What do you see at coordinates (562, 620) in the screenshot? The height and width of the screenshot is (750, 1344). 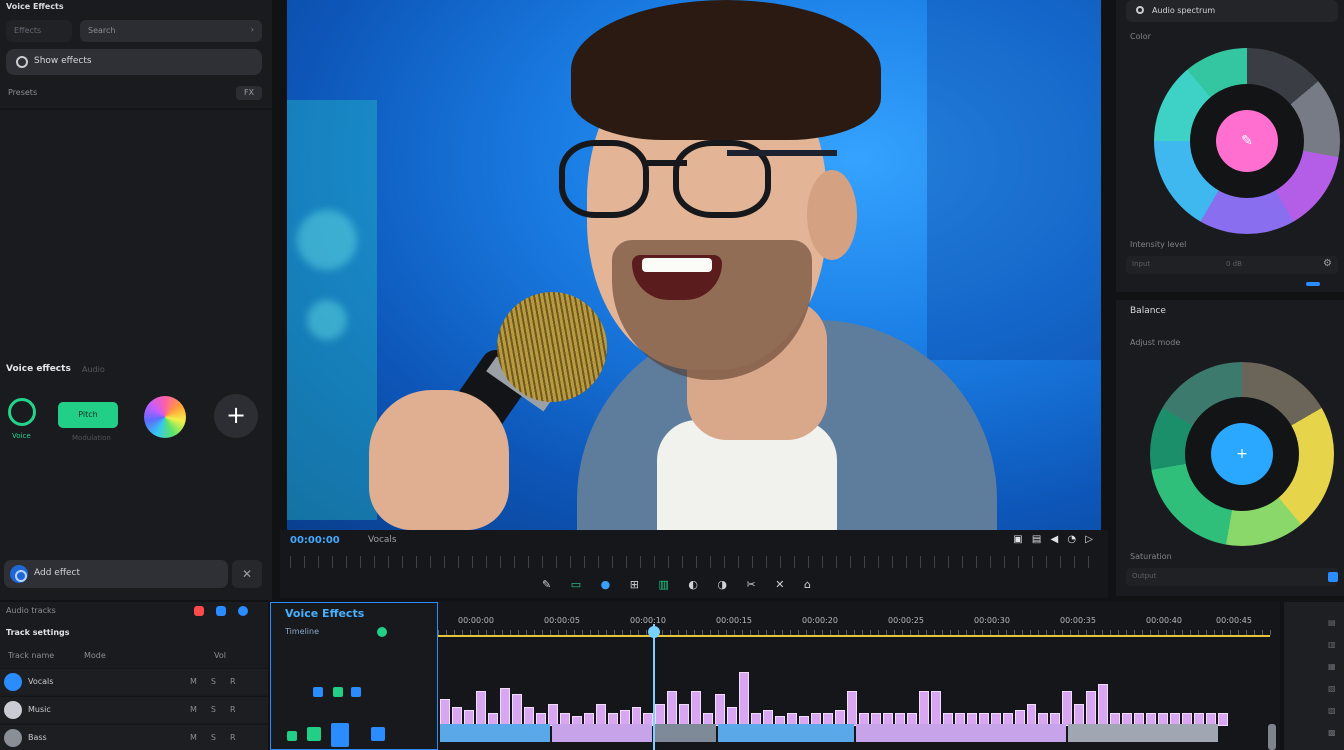 I see `timeline-tick: 00:00:05` at bounding box center [562, 620].